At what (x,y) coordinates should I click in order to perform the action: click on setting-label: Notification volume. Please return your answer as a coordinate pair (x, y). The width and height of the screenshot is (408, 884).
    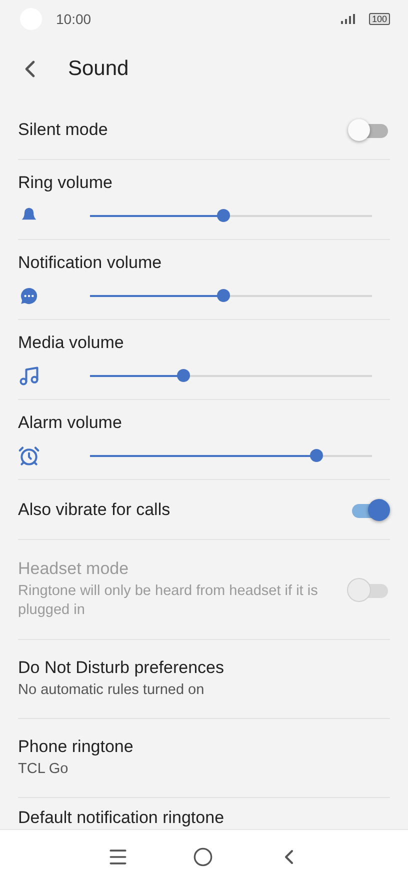
    Looking at the image, I should click on (90, 262).